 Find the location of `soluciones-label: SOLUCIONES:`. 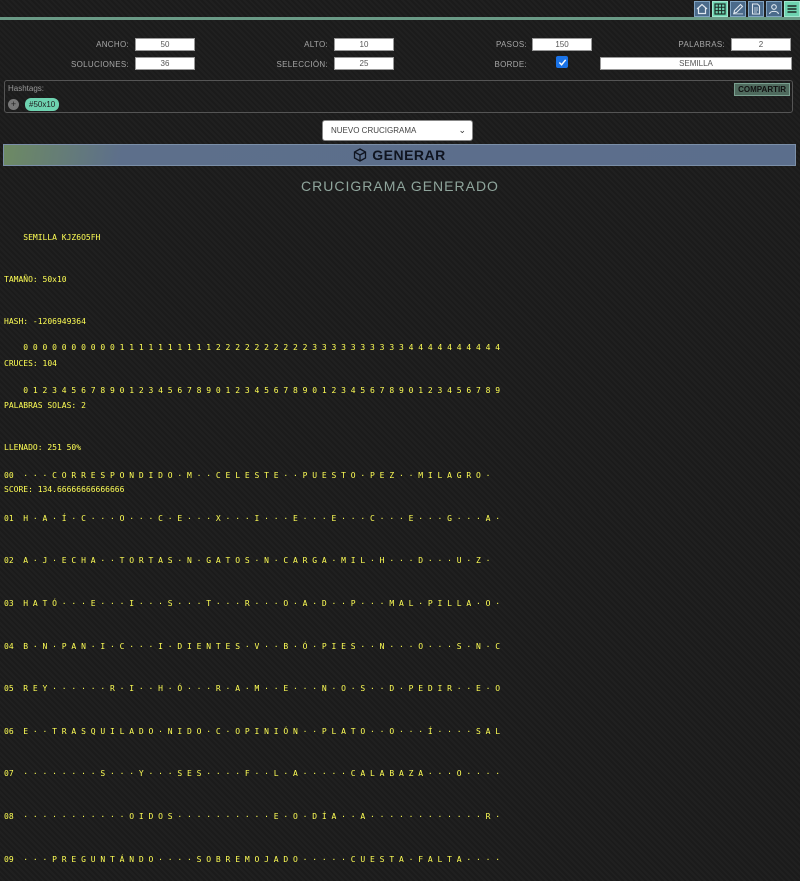

soluciones-label: SOLUCIONES: is located at coordinates (100, 64).